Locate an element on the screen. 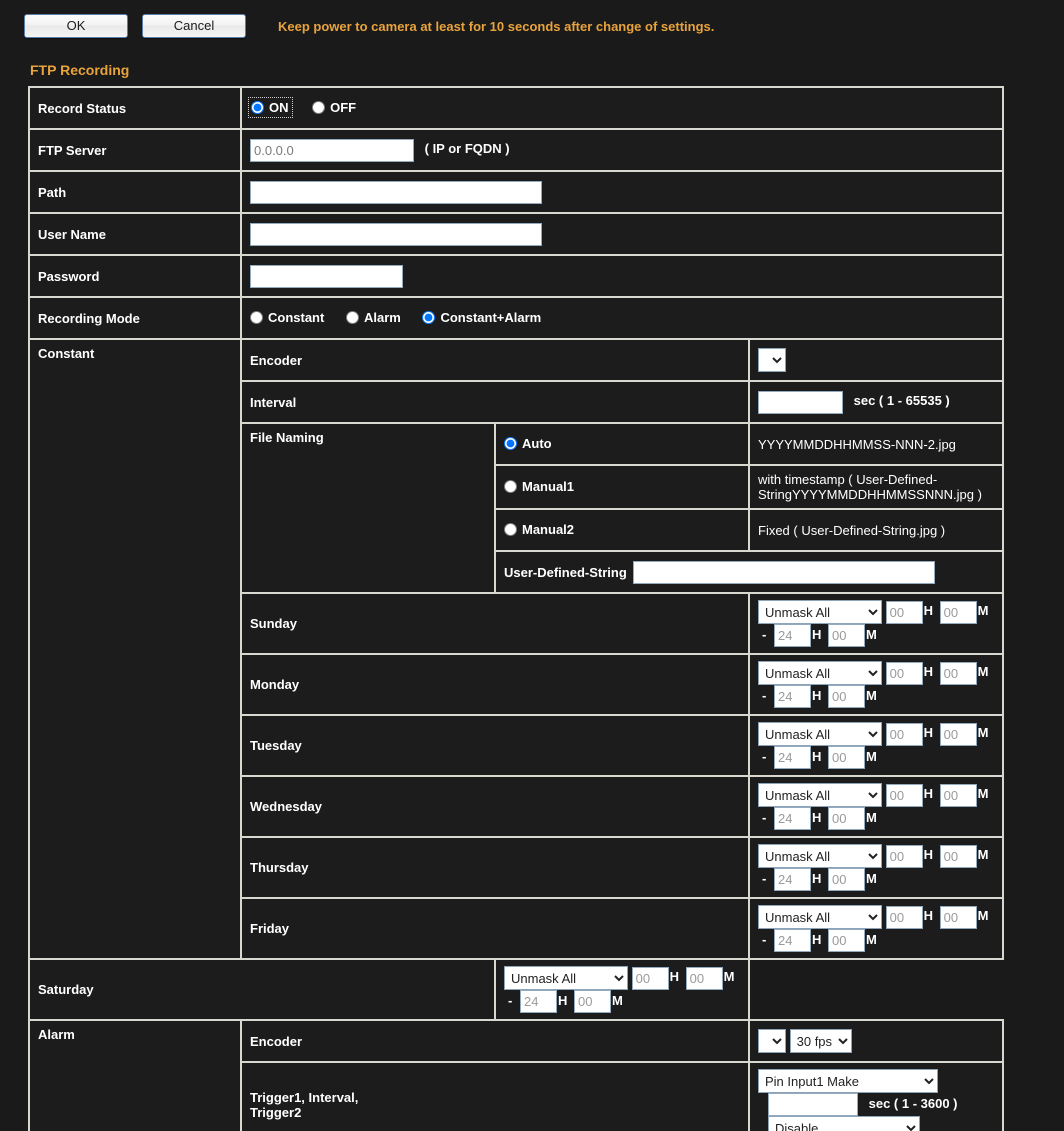 This screenshot has width=1064, height=1131. cancel-button: Cancel is located at coordinates (194, 26).